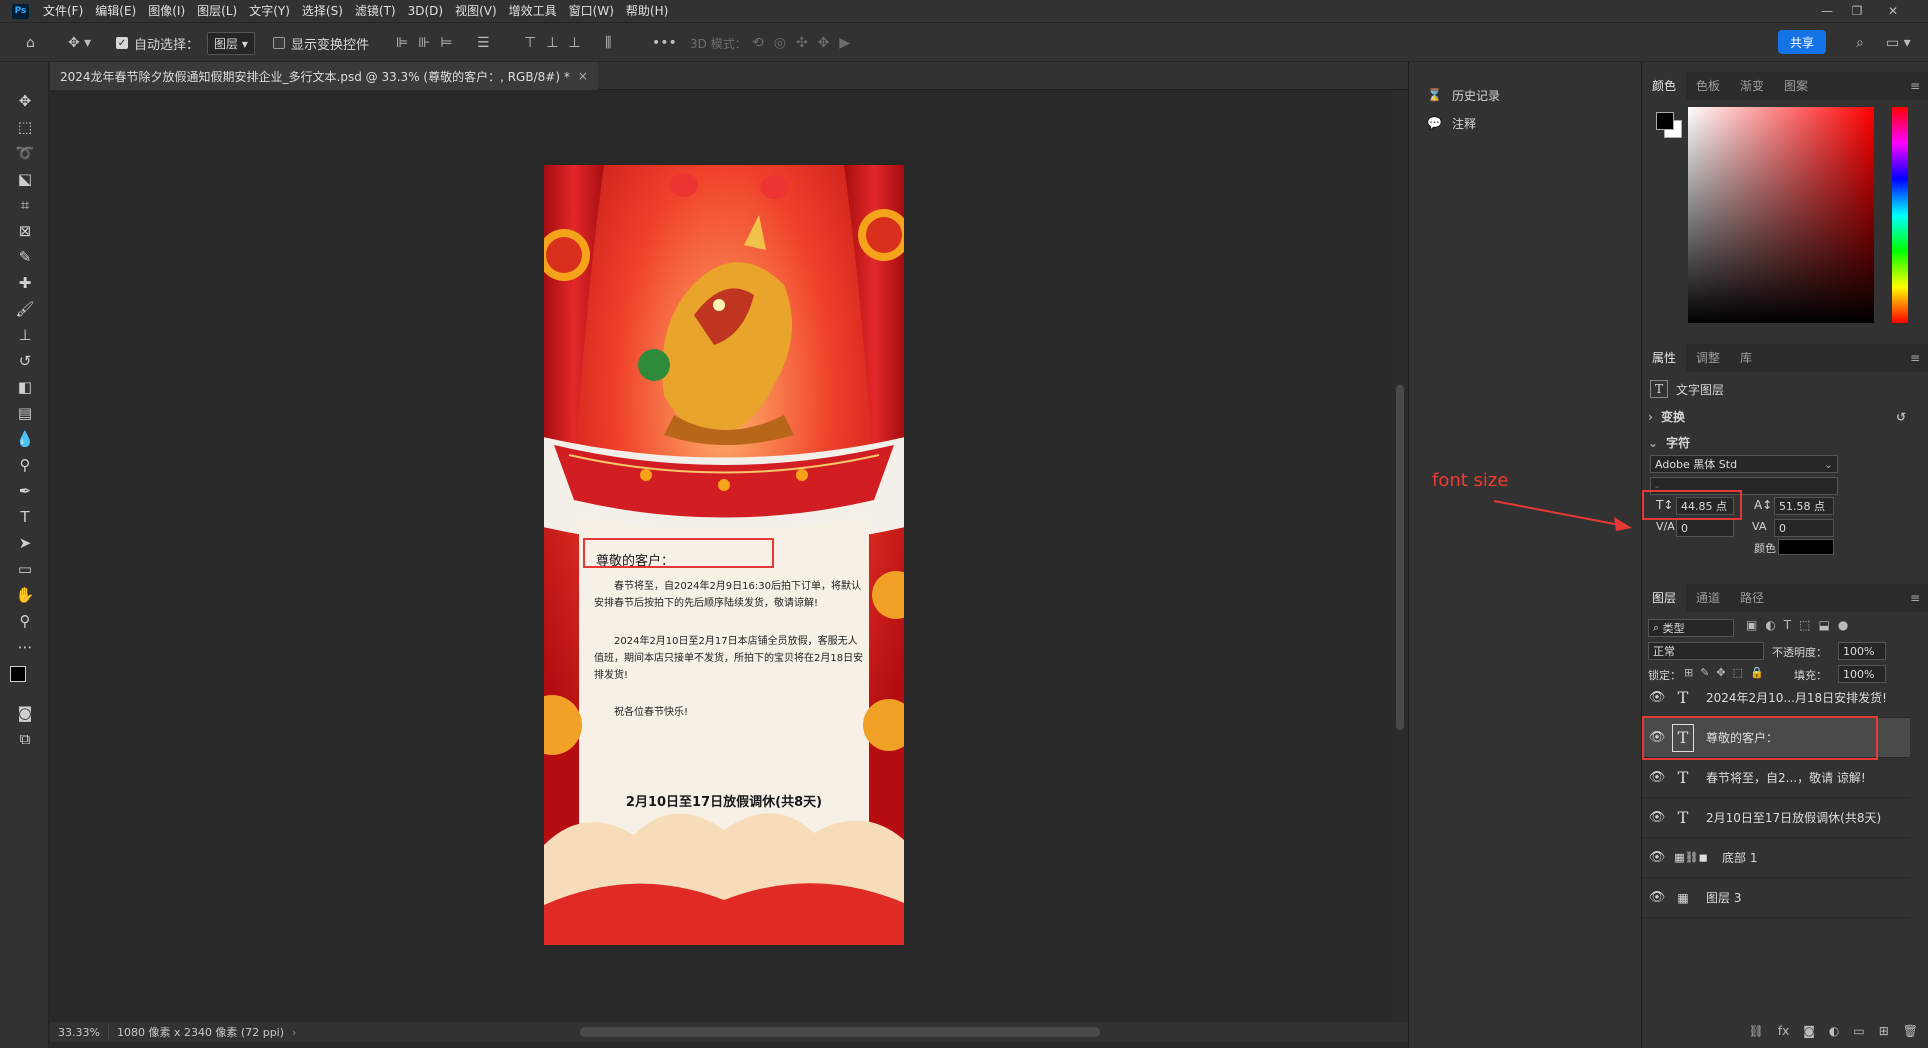 This screenshot has height=1048, width=1928. Describe the element at coordinates (321, 43) in the screenshot. I see `show-transform-checkbox: 显示变换控件` at that location.